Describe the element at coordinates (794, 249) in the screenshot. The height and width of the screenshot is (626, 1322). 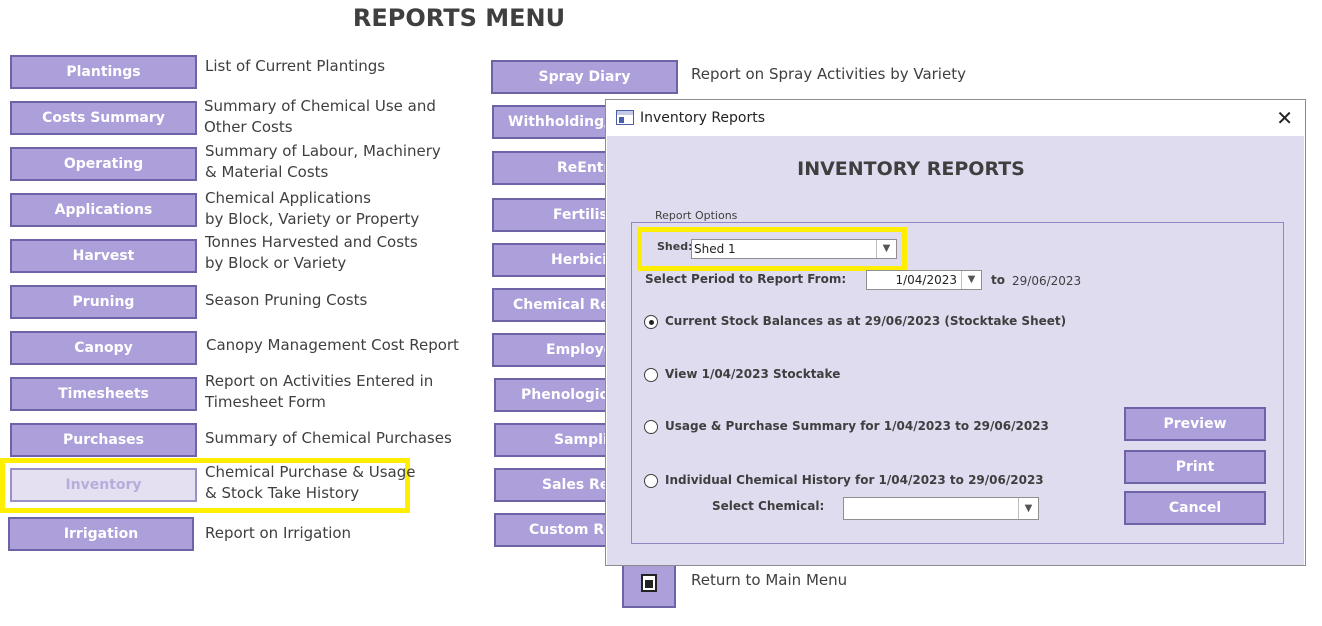
I see `shed-combo: Shed 1 ▼` at that location.